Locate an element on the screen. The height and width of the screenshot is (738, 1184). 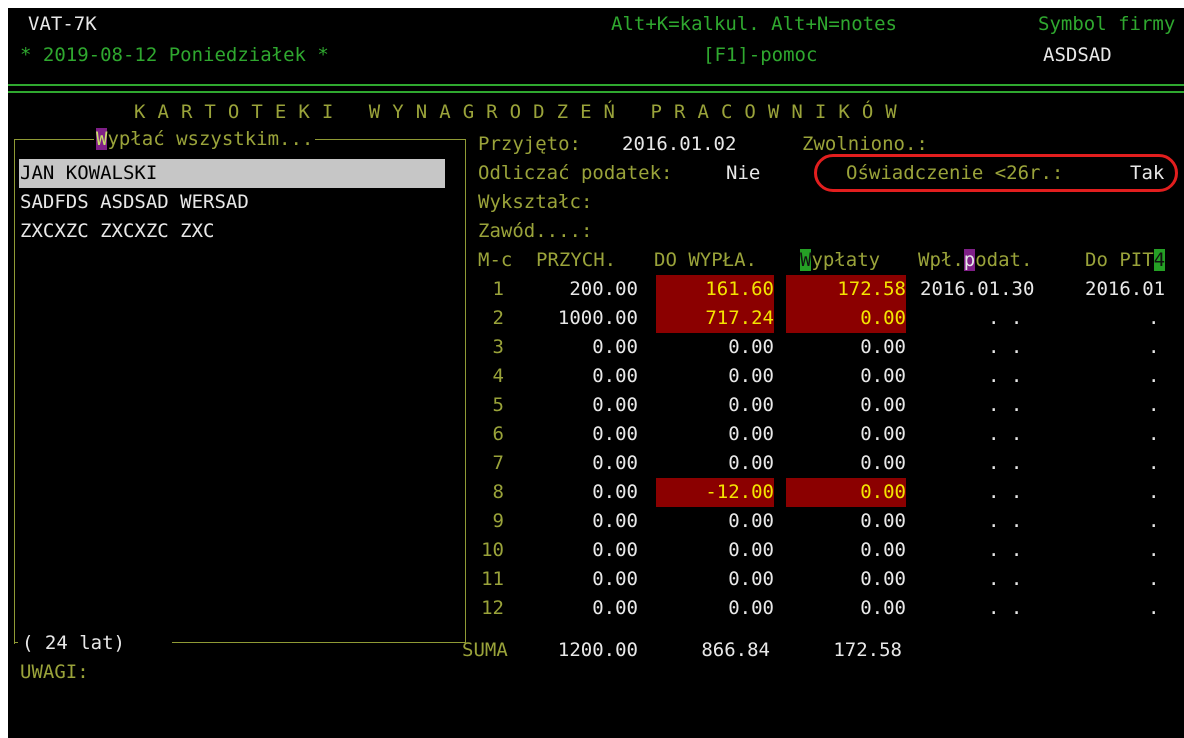
app-name: VAT-7K is located at coordinates (62, 24).